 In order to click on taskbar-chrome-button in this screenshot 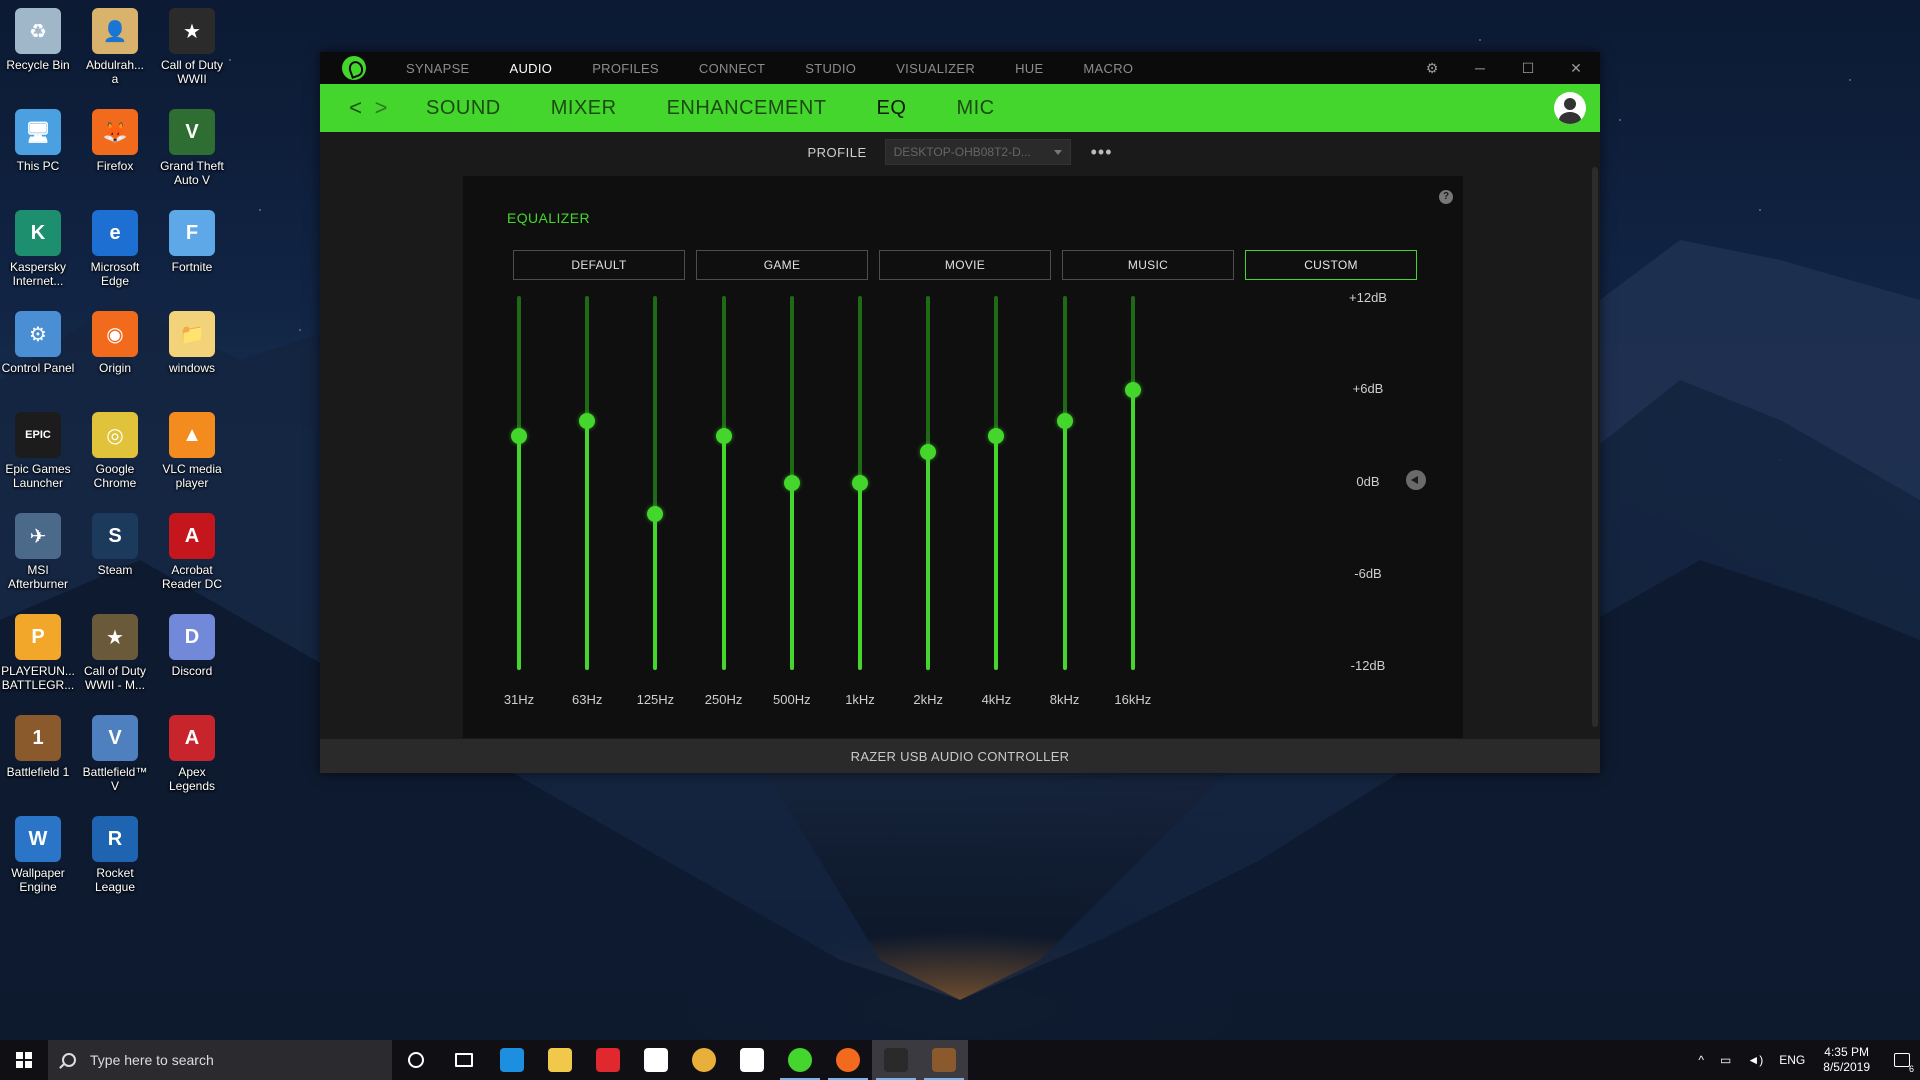, I will do `click(704, 1060)`.